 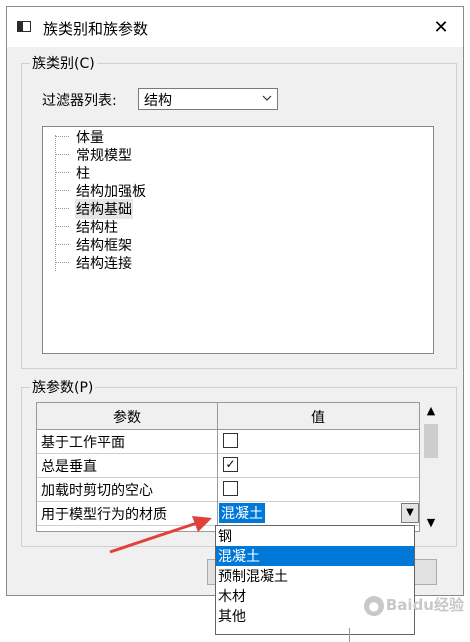 I want to click on material-value: 混凝土, so click(x=242, y=513).